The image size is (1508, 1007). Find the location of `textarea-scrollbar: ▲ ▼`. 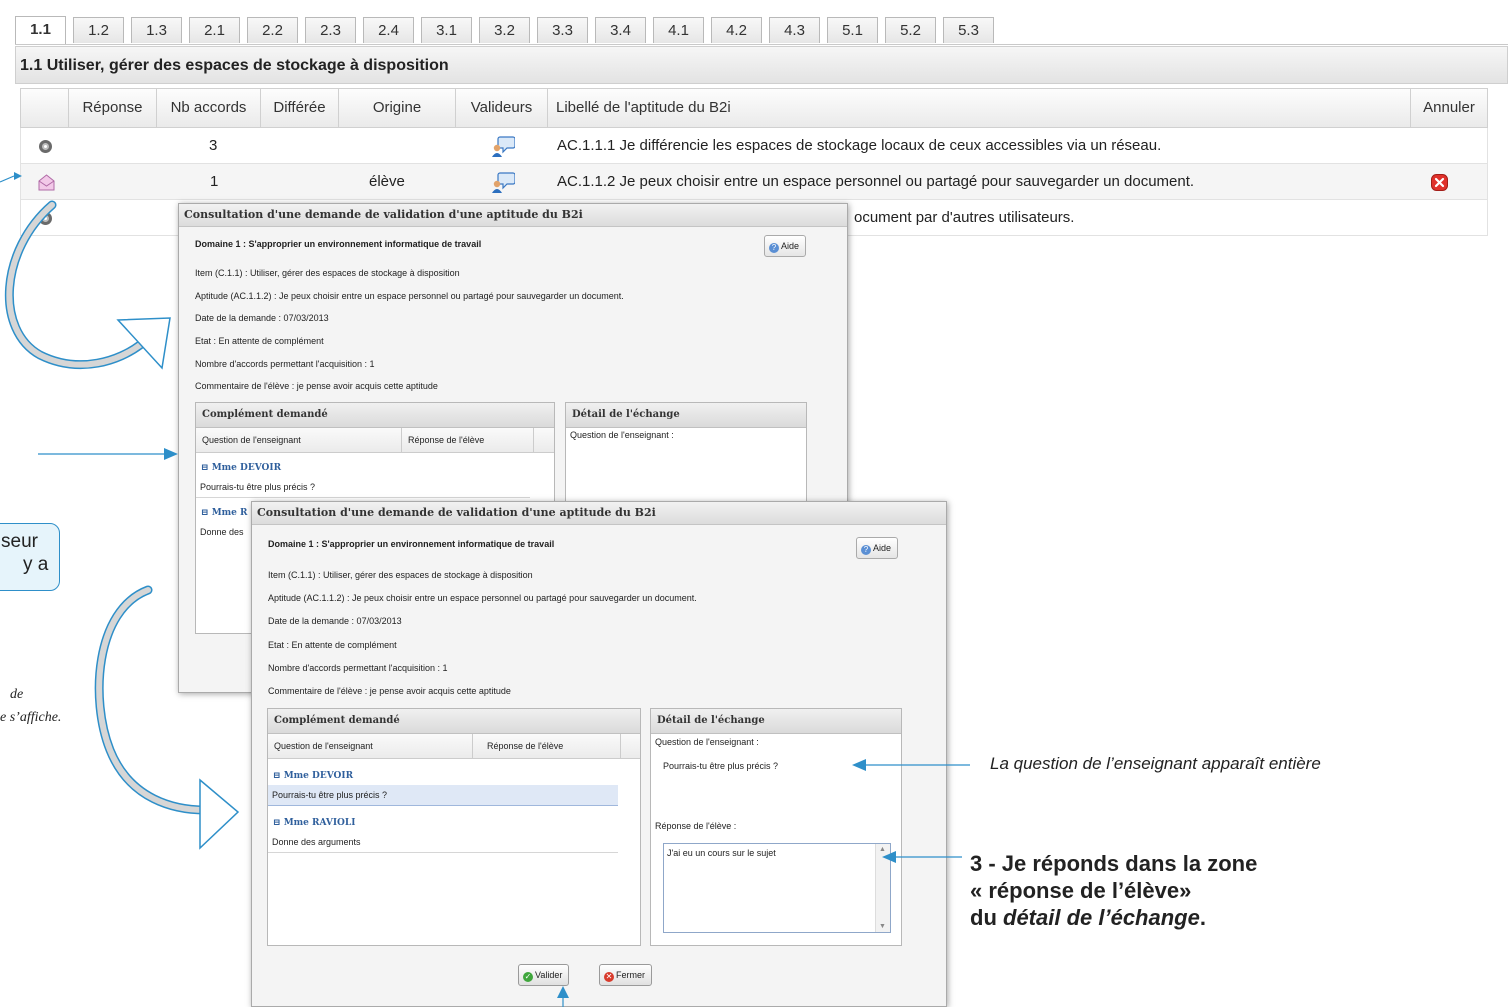

textarea-scrollbar: ▲ ▼ is located at coordinates (882, 888).